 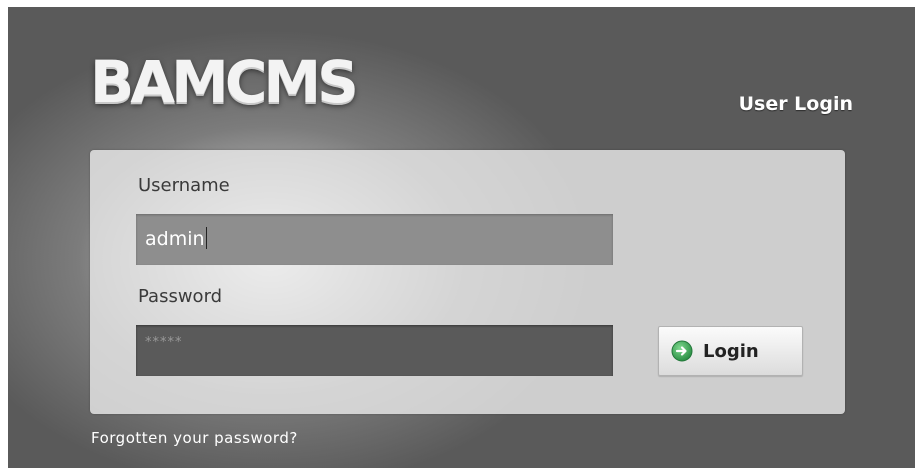 What do you see at coordinates (270, 137) in the screenshot?
I see `logo-reflection: BAMCMS` at bounding box center [270, 137].